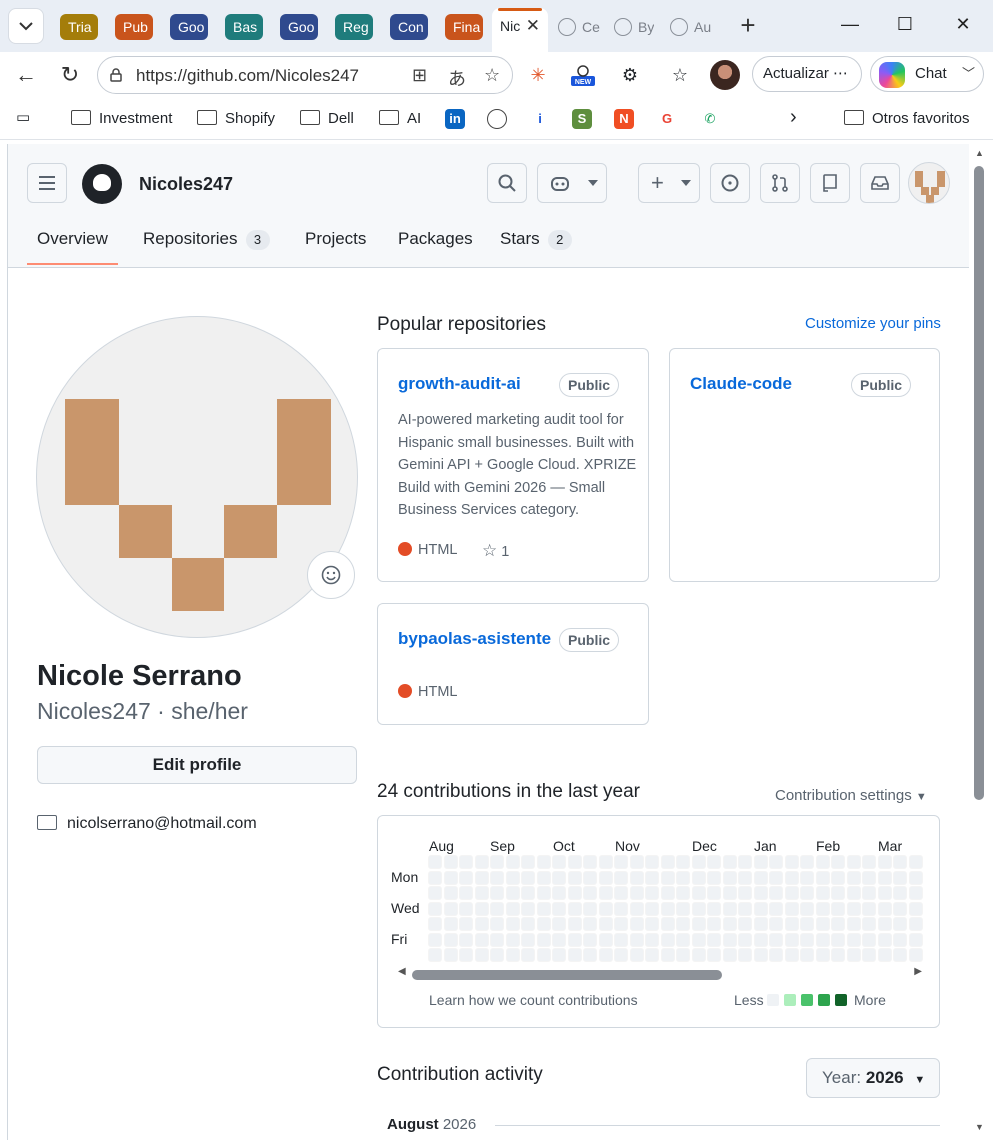 The height and width of the screenshot is (1140, 993). What do you see at coordinates (121, 118) in the screenshot?
I see `bookmark-investment: Investment` at bounding box center [121, 118].